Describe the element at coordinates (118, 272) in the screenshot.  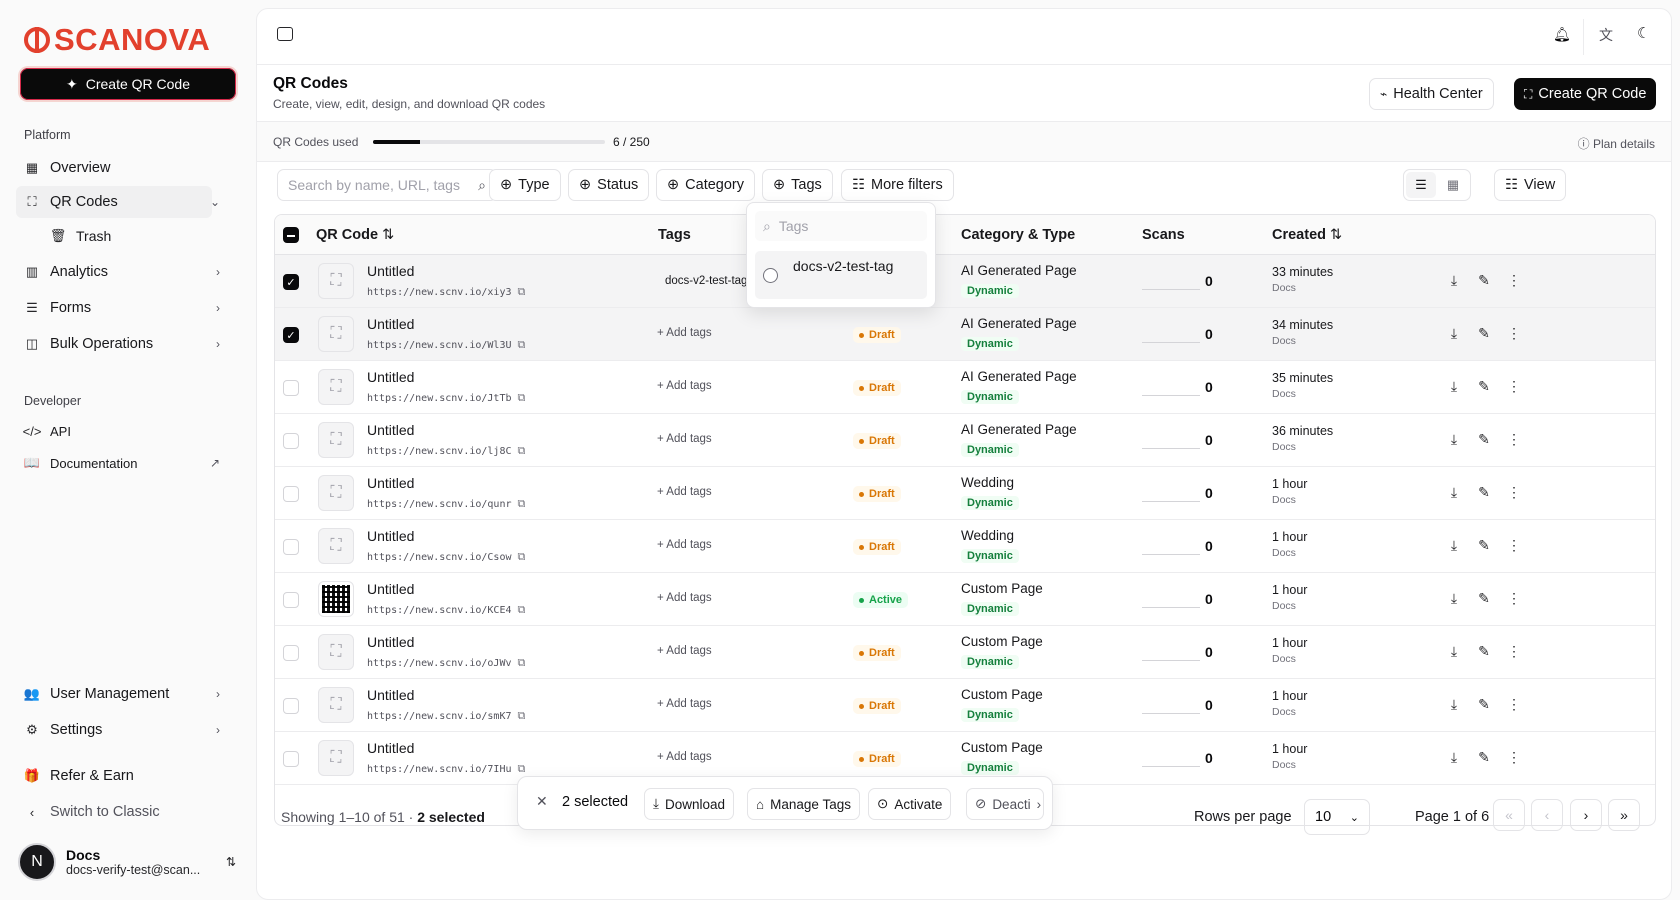
I see `sidebar-item-analytics: ▥ Analytics ›` at that location.